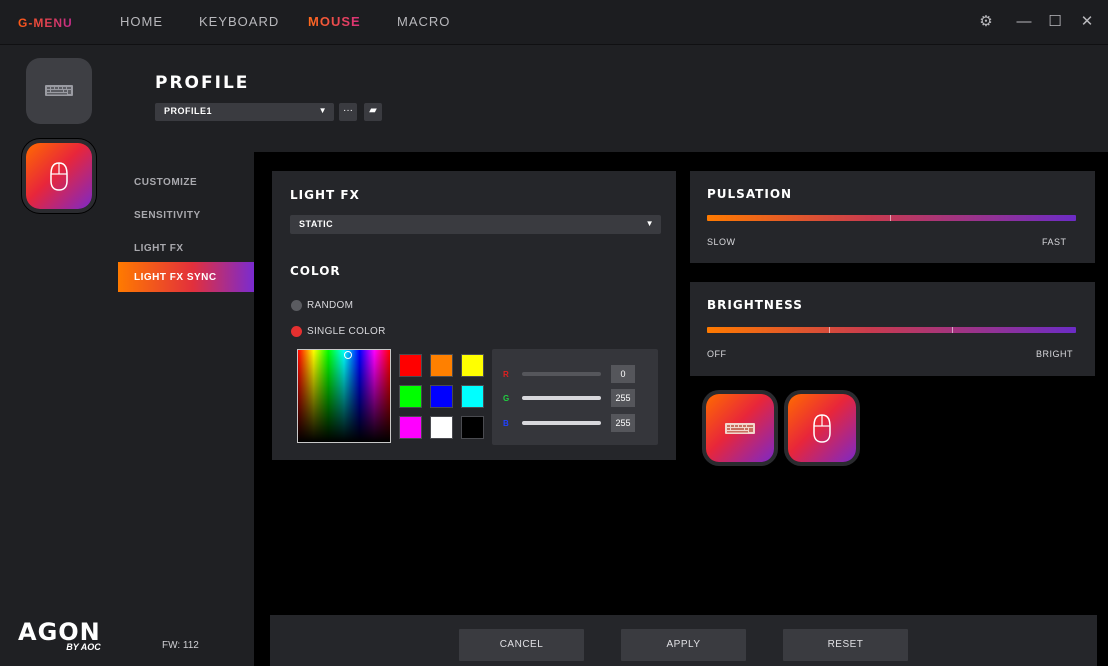 This screenshot has height=666, width=1108. I want to click on device-keyboard-button, so click(59, 91).